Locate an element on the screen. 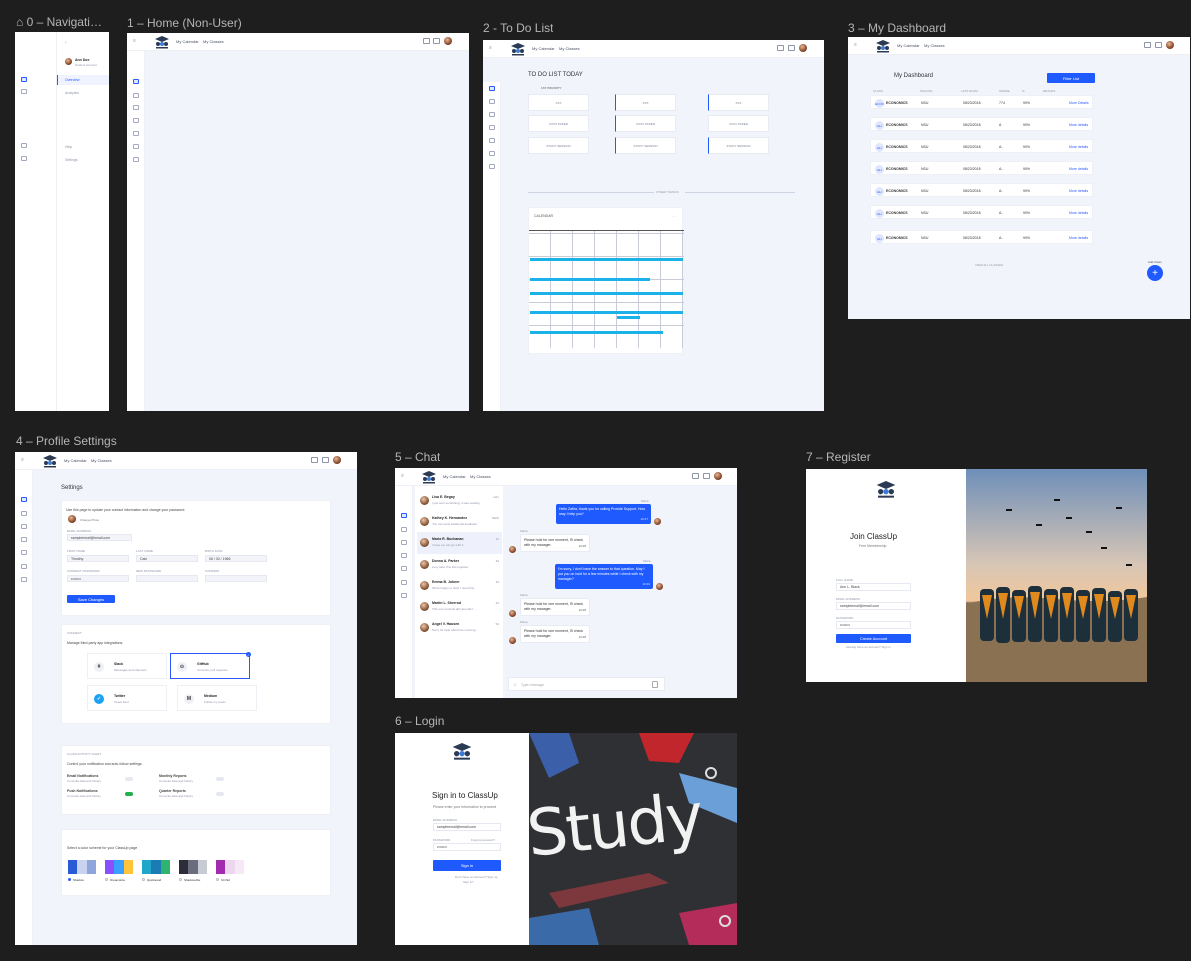  integration-medium: M Medium Follow my posts is located at coordinates (217, 698).